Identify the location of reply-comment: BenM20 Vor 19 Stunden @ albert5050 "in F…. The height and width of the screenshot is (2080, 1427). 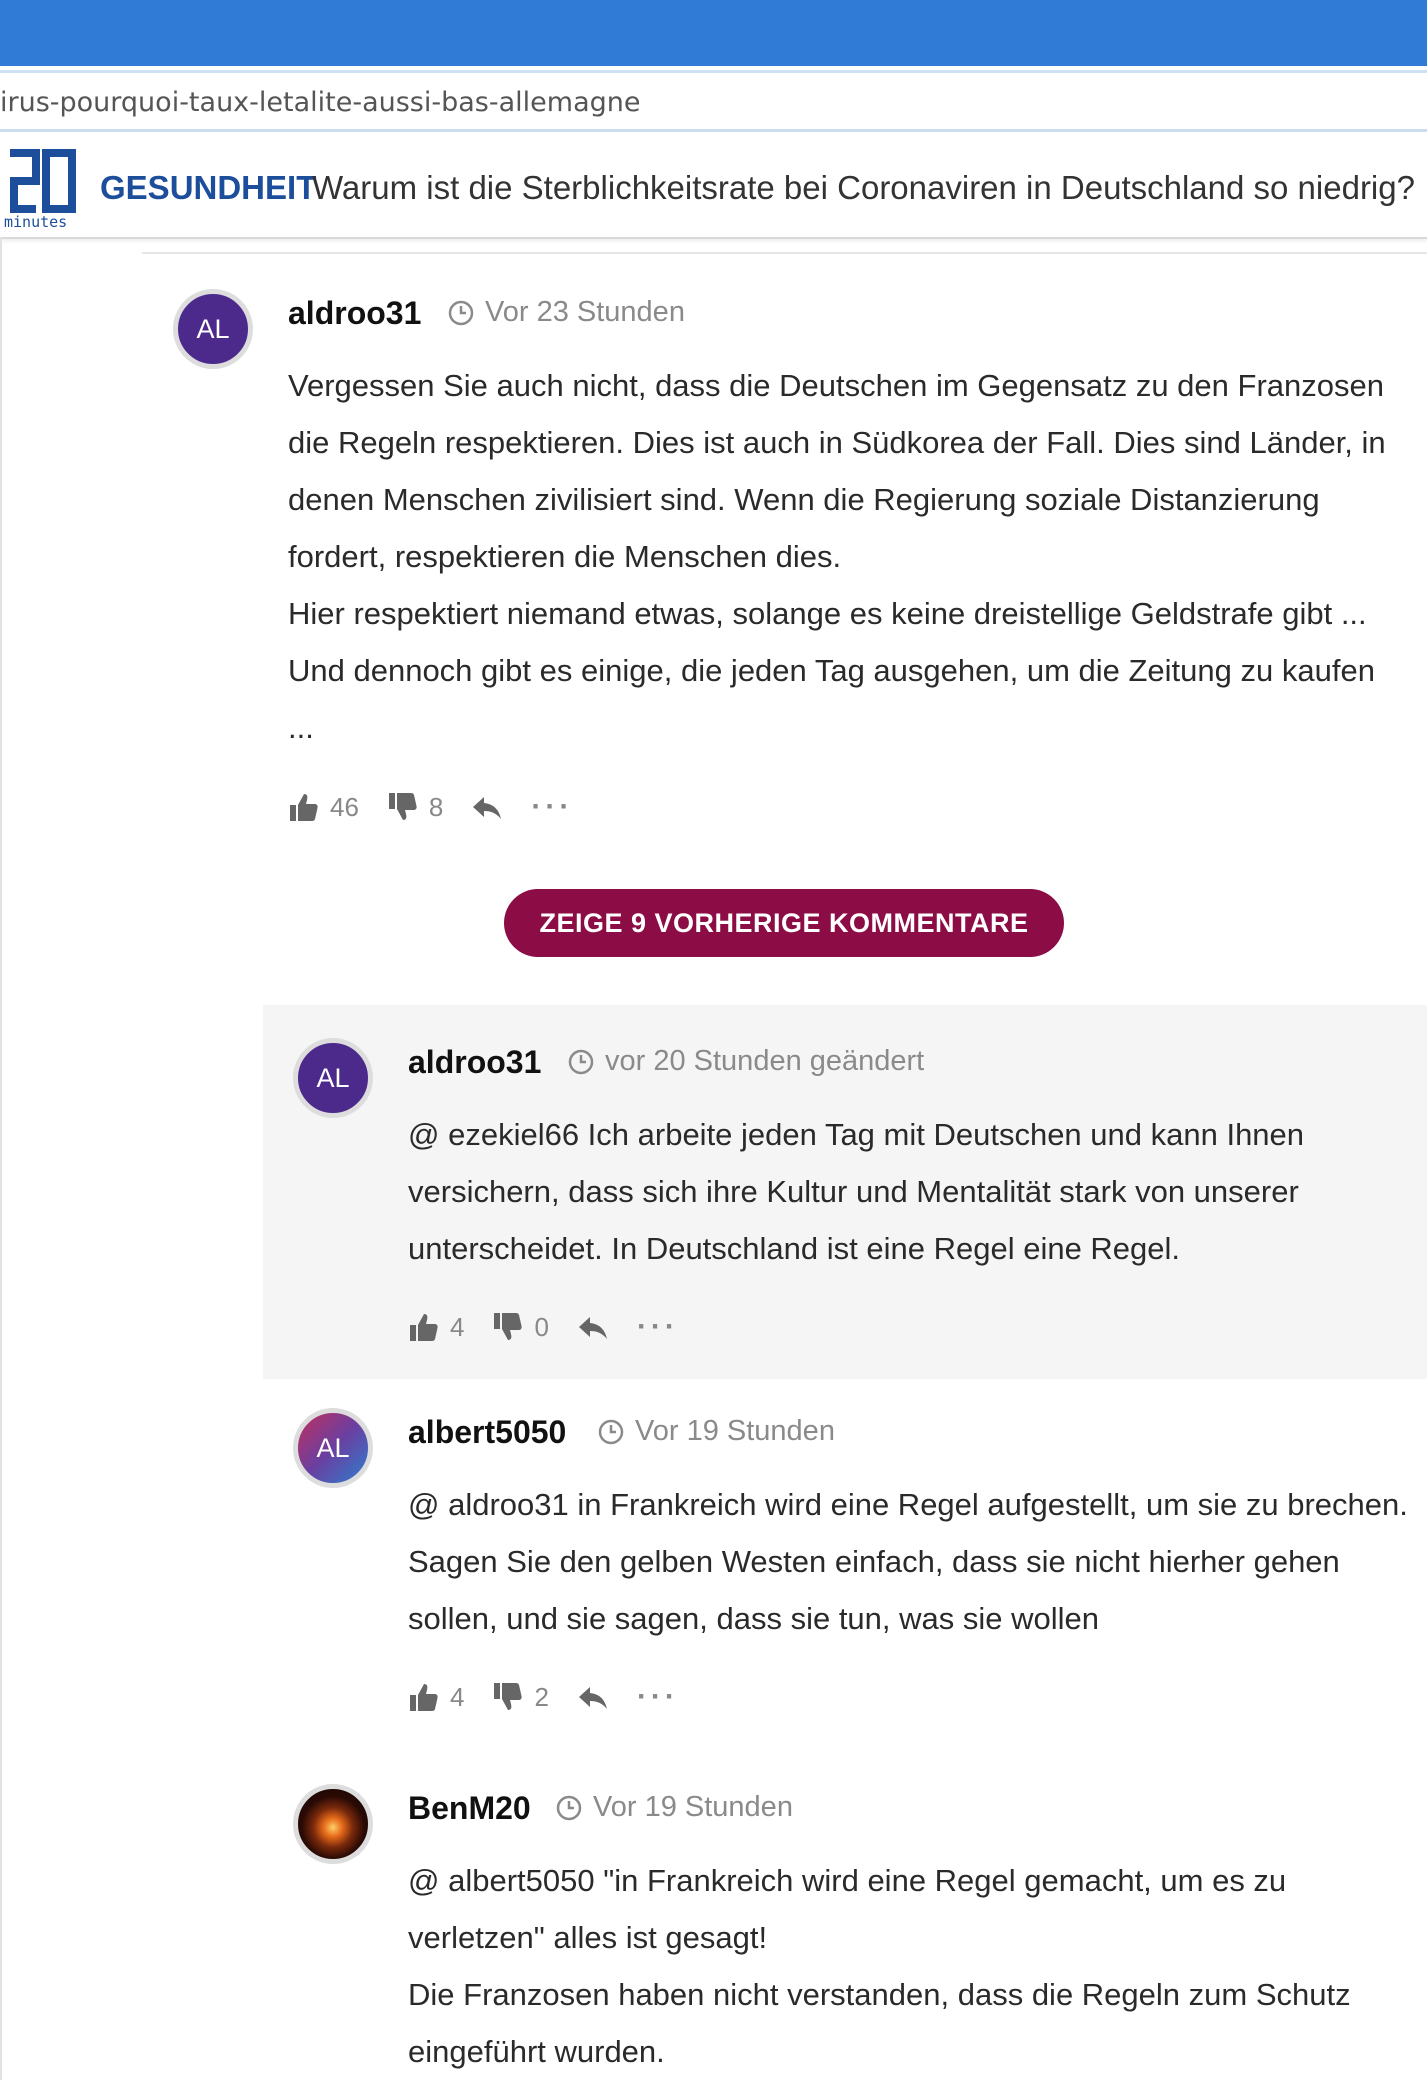
(845, 1924).